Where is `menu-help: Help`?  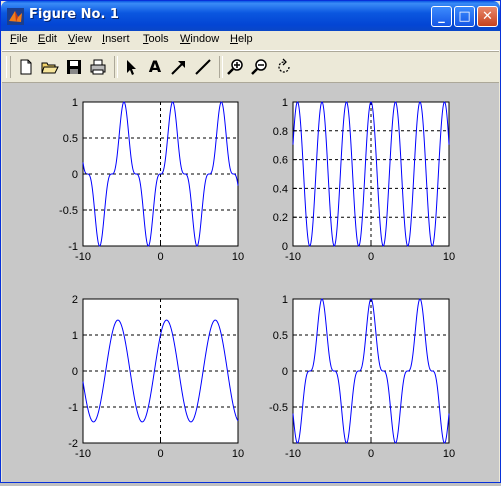
menu-help: Help is located at coordinates (241, 39).